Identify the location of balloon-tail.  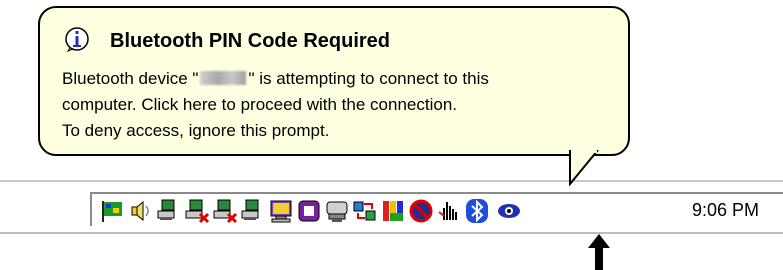
(584, 168).